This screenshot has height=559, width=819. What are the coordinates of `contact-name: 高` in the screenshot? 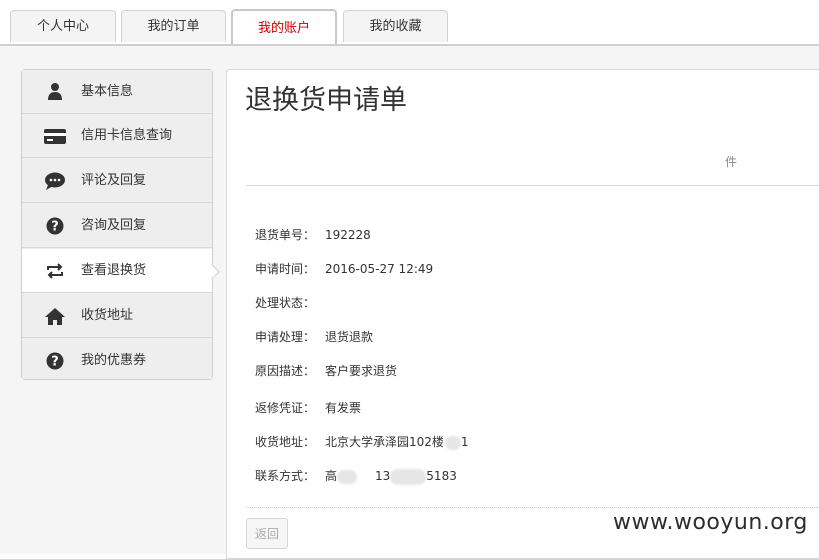 It's located at (331, 476).